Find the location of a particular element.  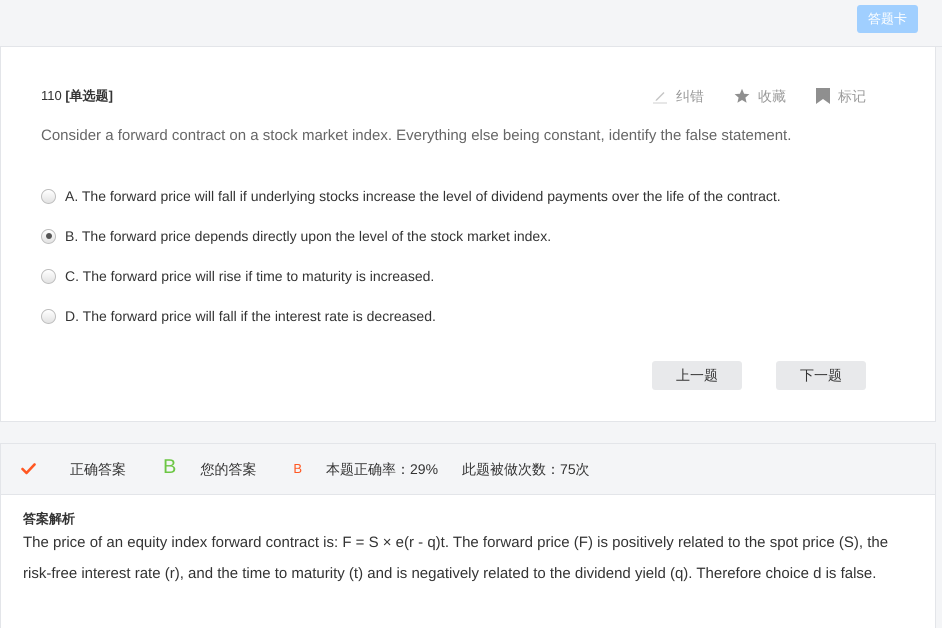

option-label: D. The forward price will fall if the interest rate is decreased. is located at coordinates (250, 316).